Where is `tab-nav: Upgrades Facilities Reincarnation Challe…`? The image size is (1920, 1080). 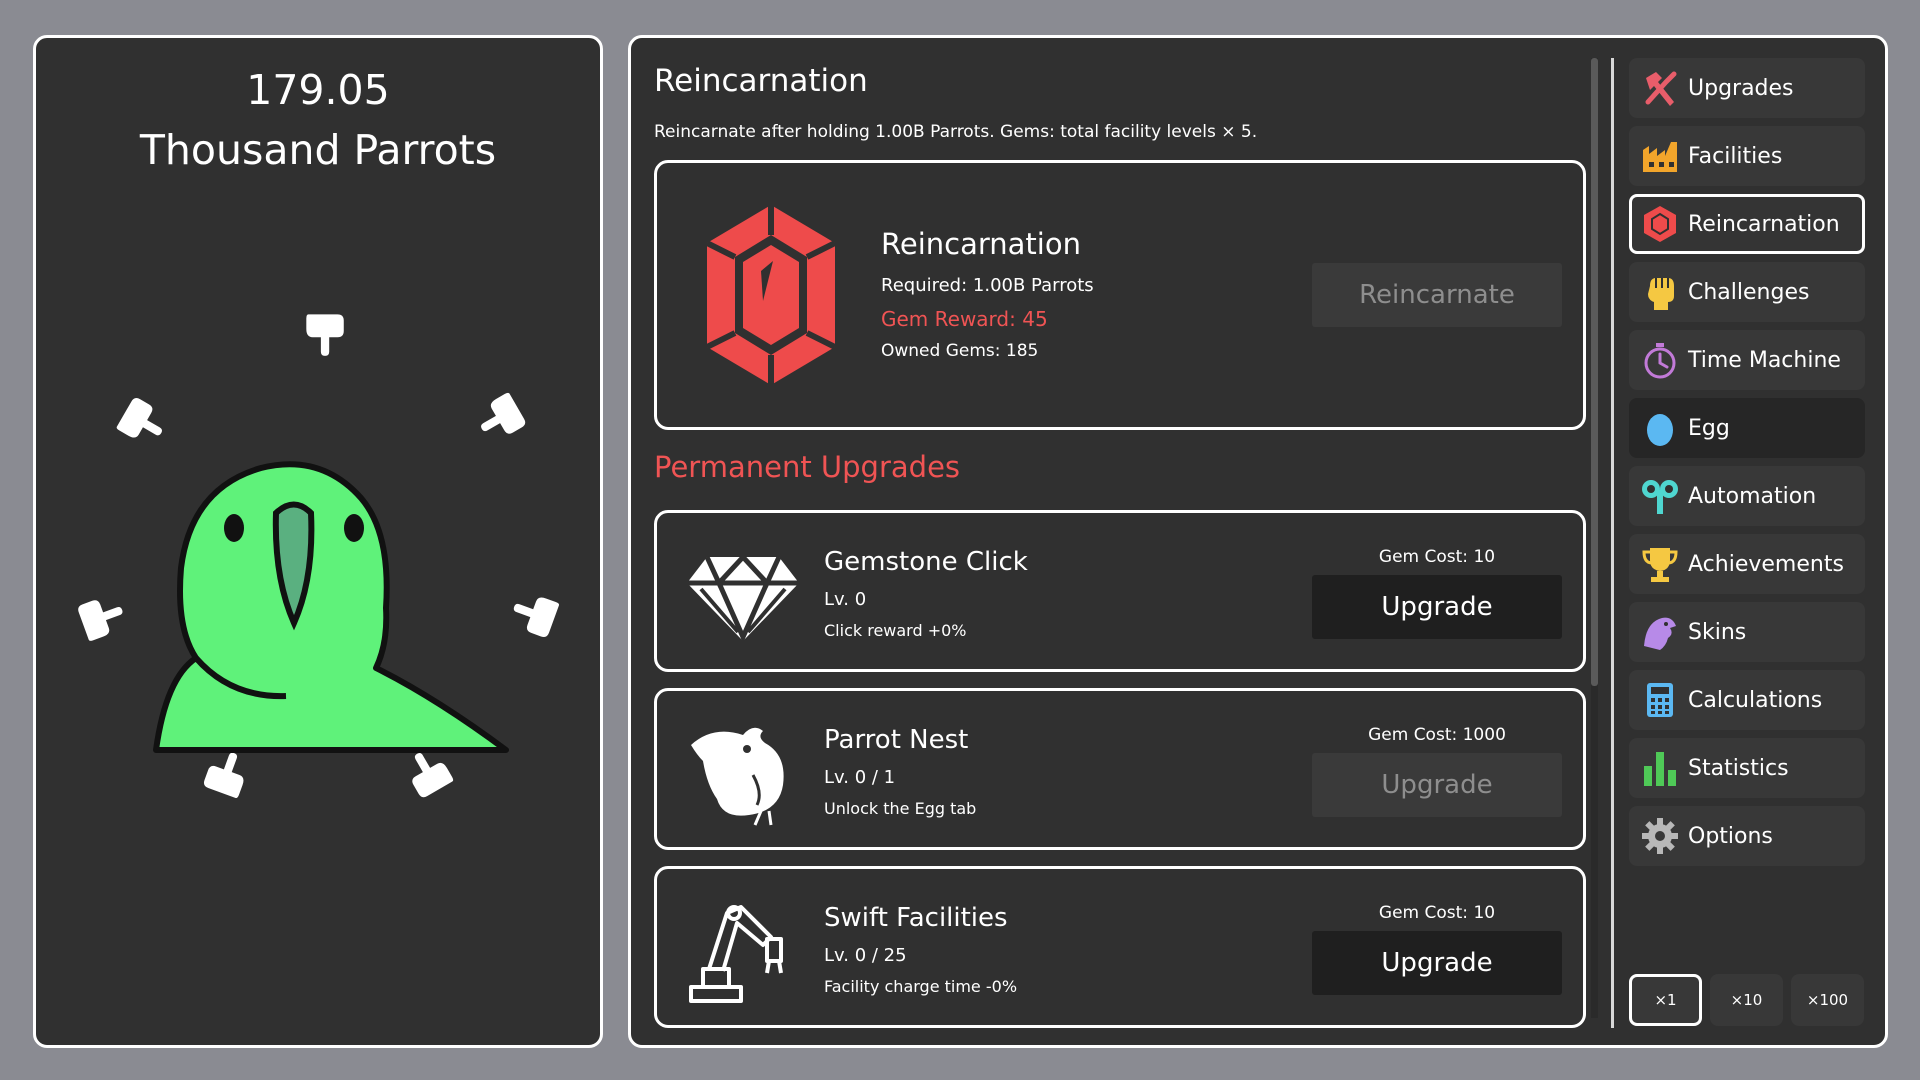
tab-nav: Upgrades Facilities Reincarnation Challe… is located at coordinates (1747, 466).